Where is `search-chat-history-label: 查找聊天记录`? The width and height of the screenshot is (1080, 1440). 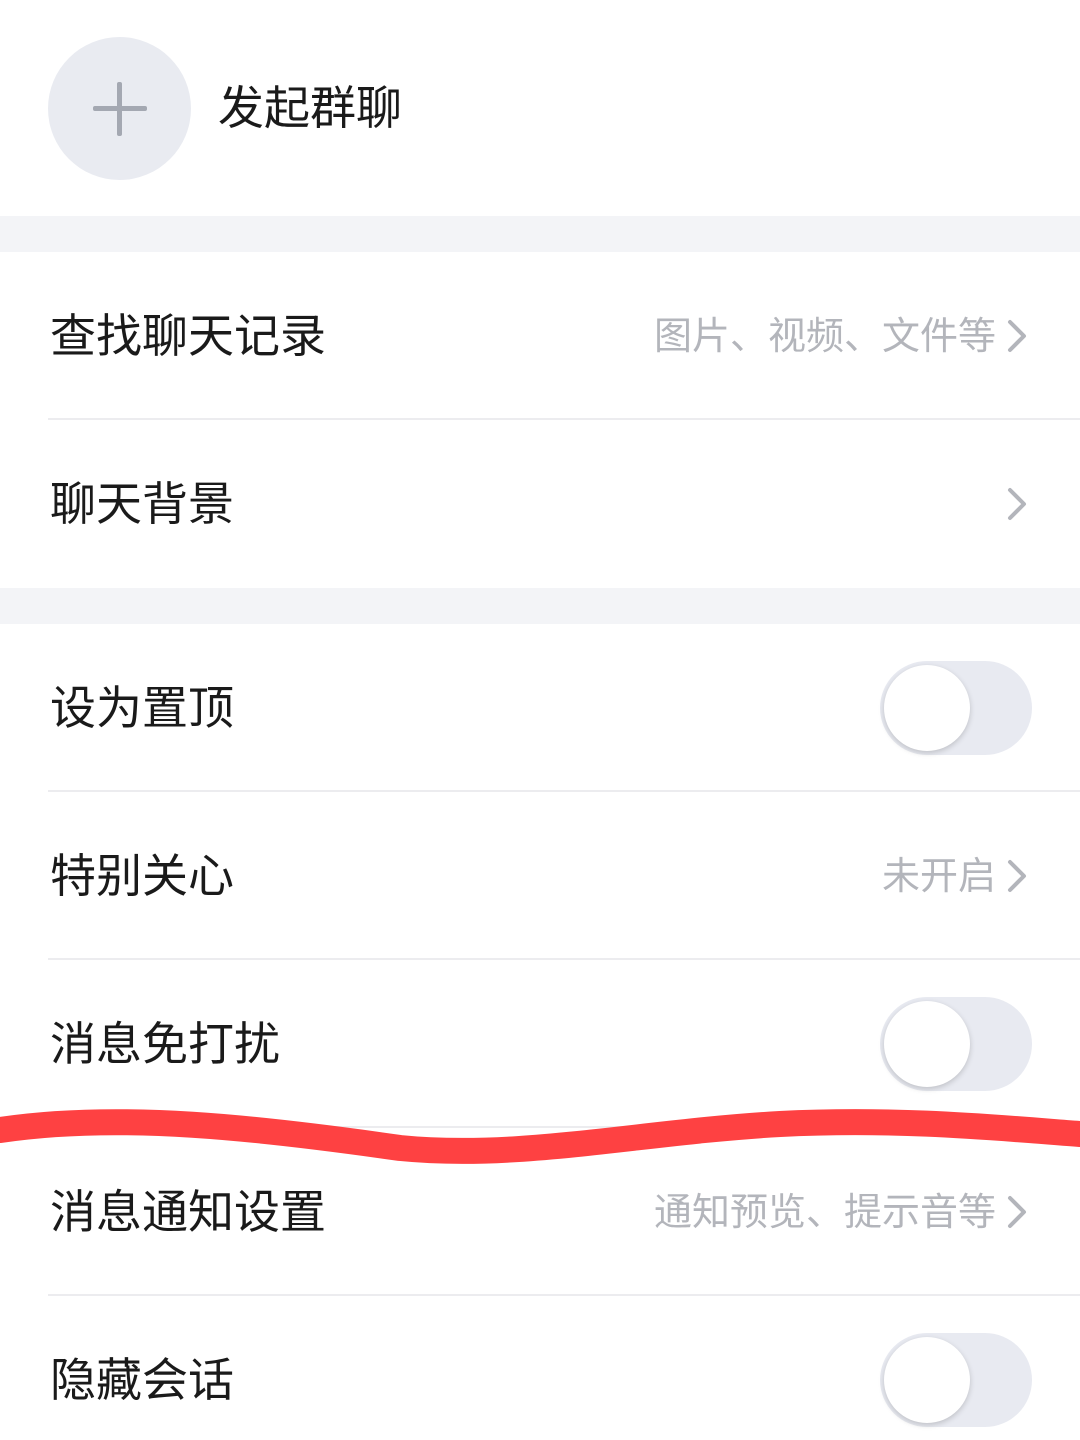 search-chat-history-label: 查找聊天记录 is located at coordinates (188, 336).